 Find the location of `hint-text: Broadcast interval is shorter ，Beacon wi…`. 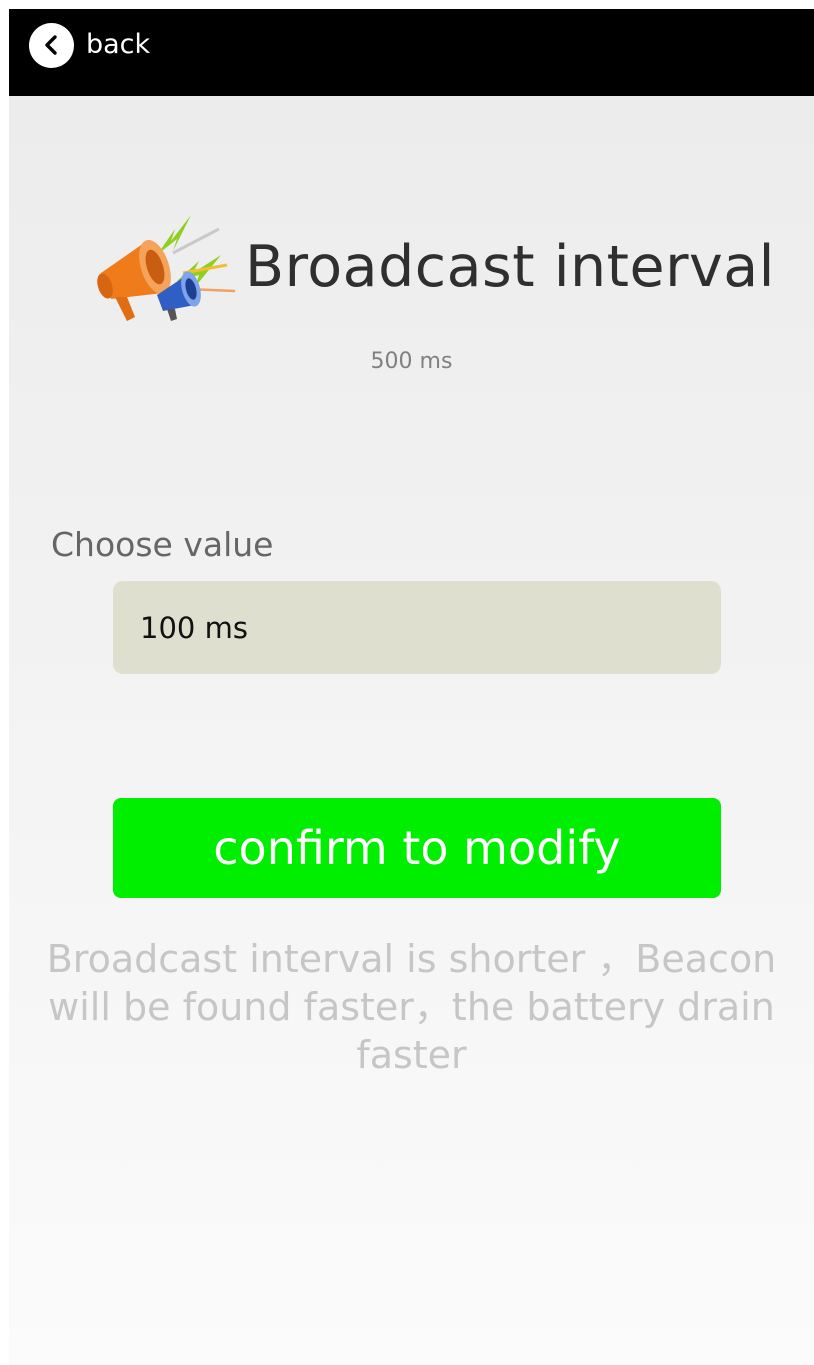

hint-text: Broadcast interval is shorter ，Beacon wi… is located at coordinates (411, 1007).